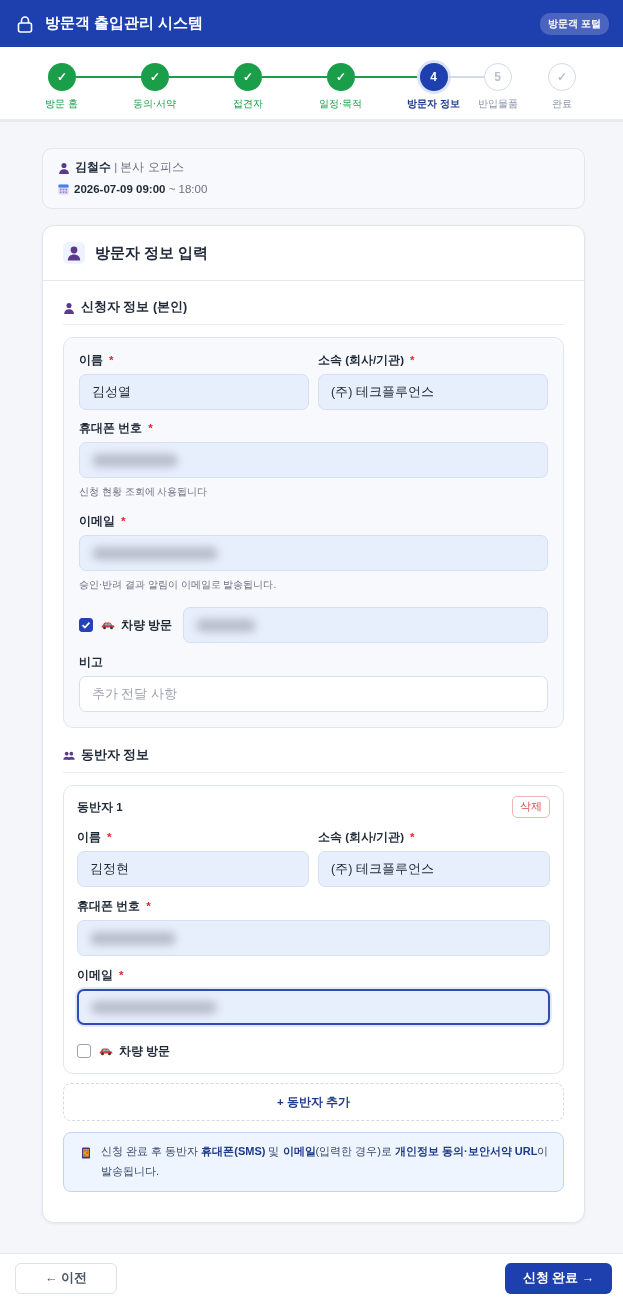  What do you see at coordinates (25, 23) in the screenshot?
I see `lock-icon` at bounding box center [25, 23].